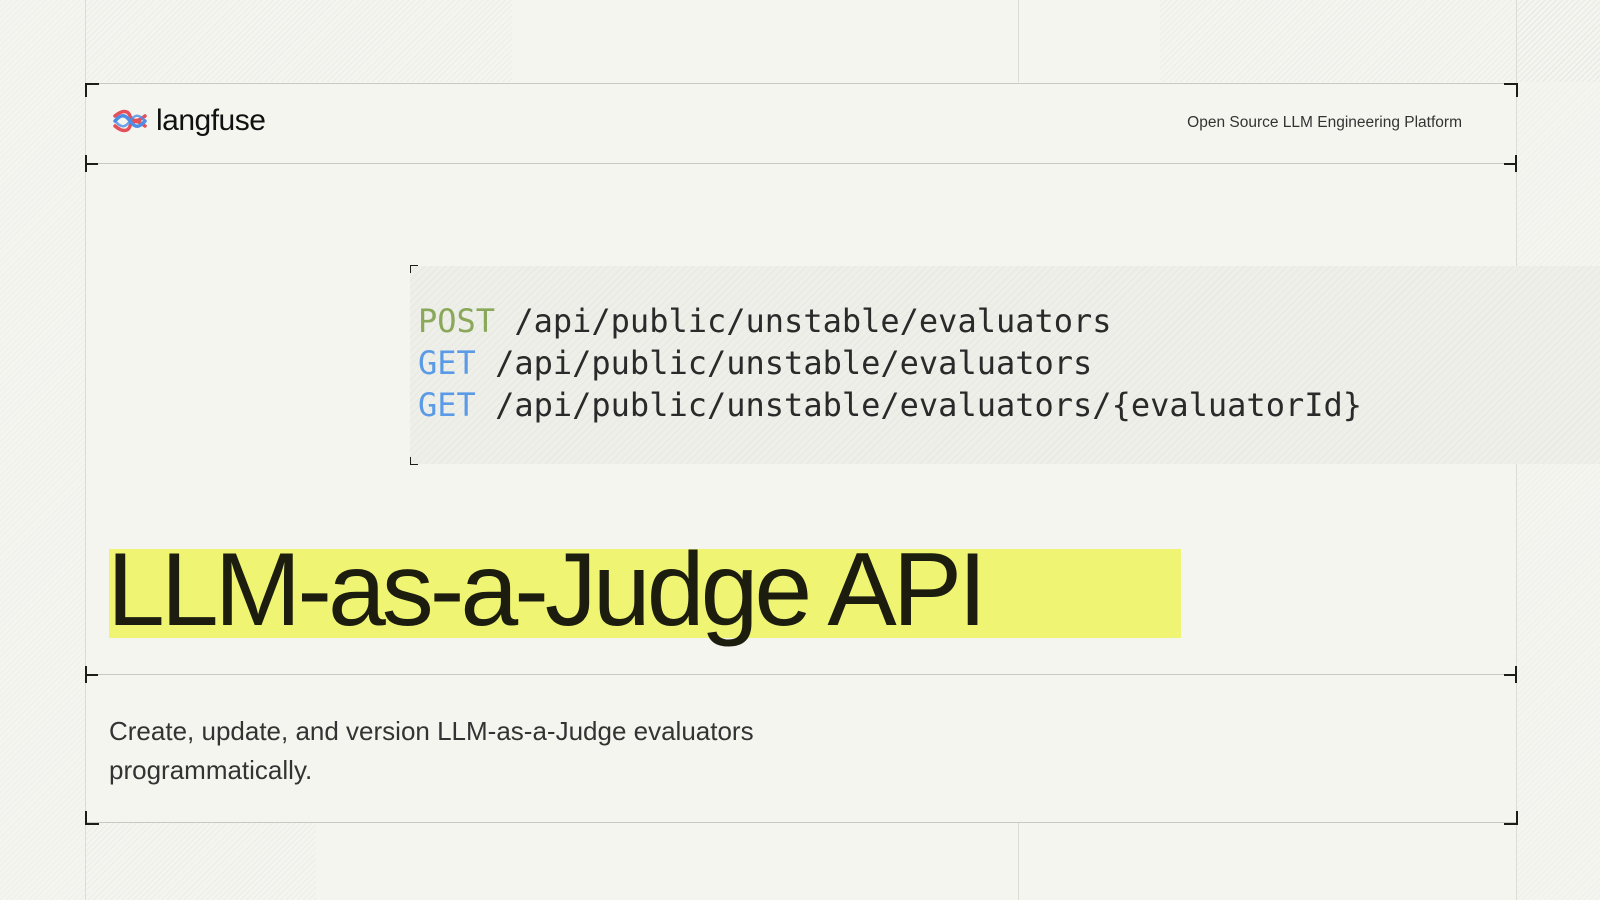 Image resolution: width=1600 pixels, height=900 pixels. What do you see at coordinates (547, 590) in the screenshot?
I see `page-title: LLM-as-a-Judge API` at bounding box center [547, 590].